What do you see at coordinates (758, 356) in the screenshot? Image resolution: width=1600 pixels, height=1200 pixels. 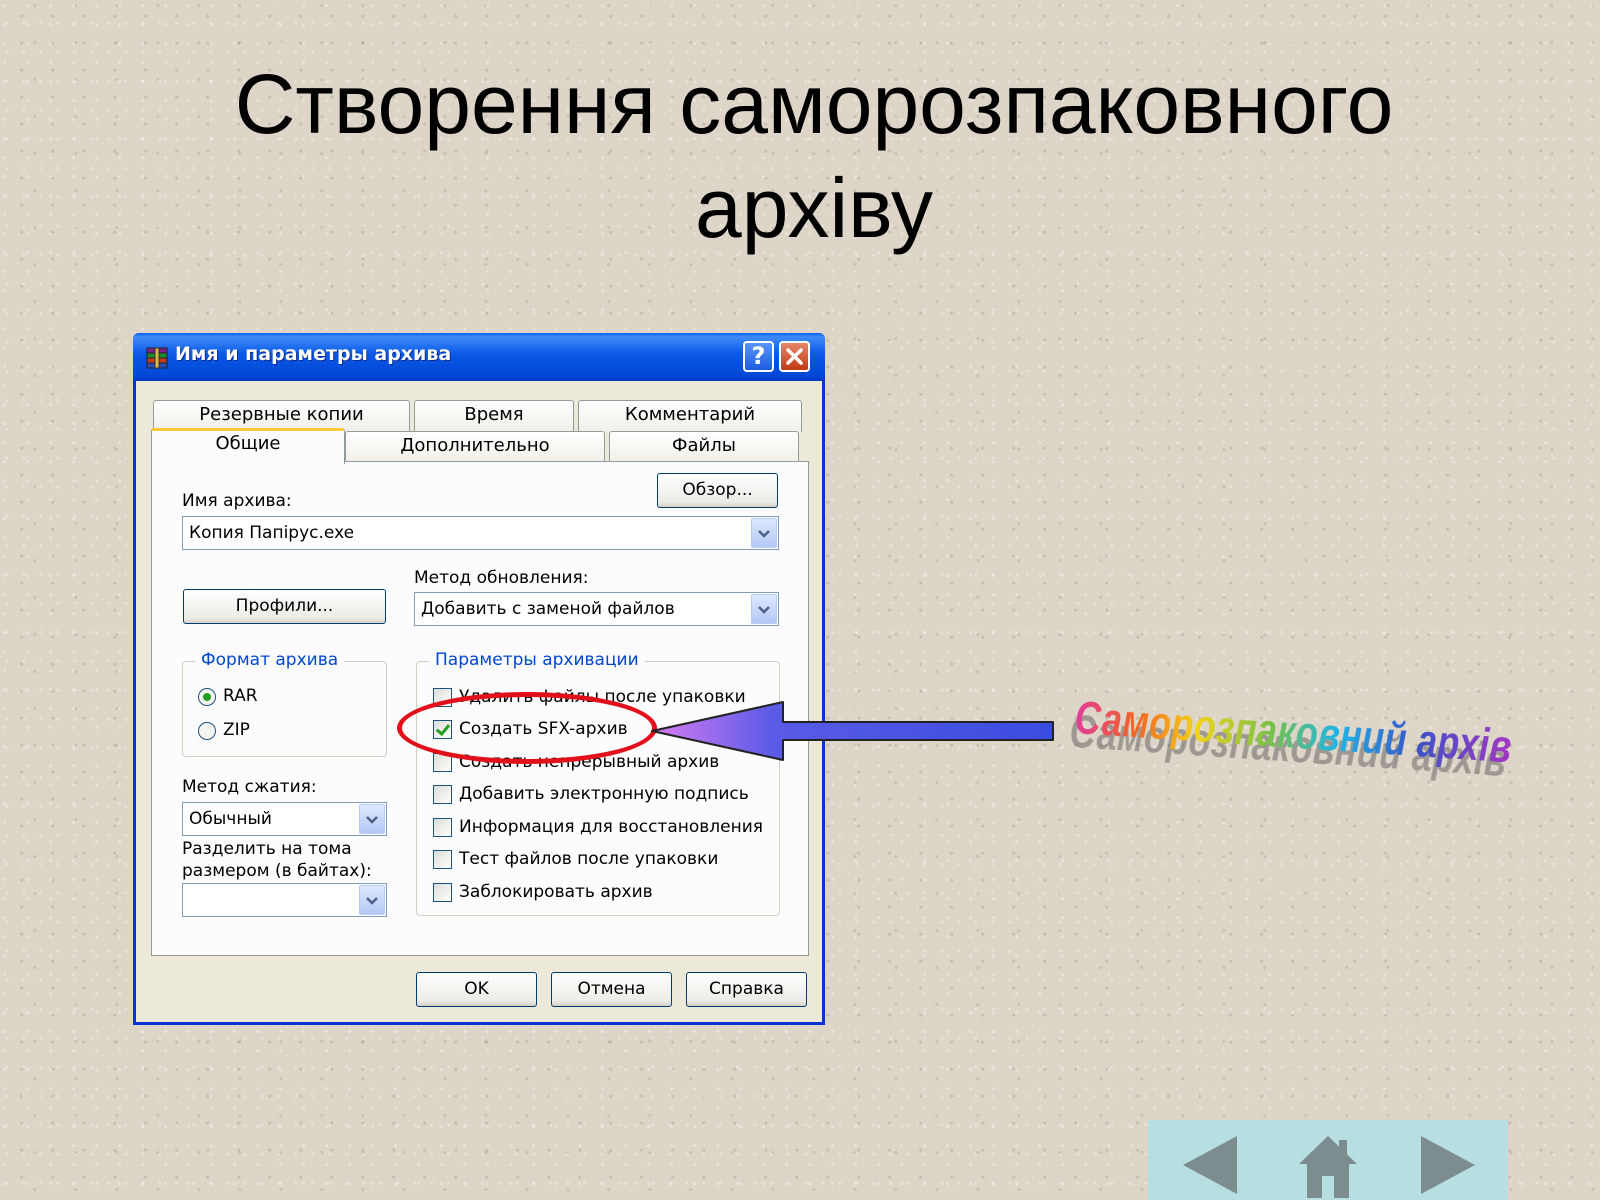 I see `help-icon: ?` at bounding box center [758, 356].